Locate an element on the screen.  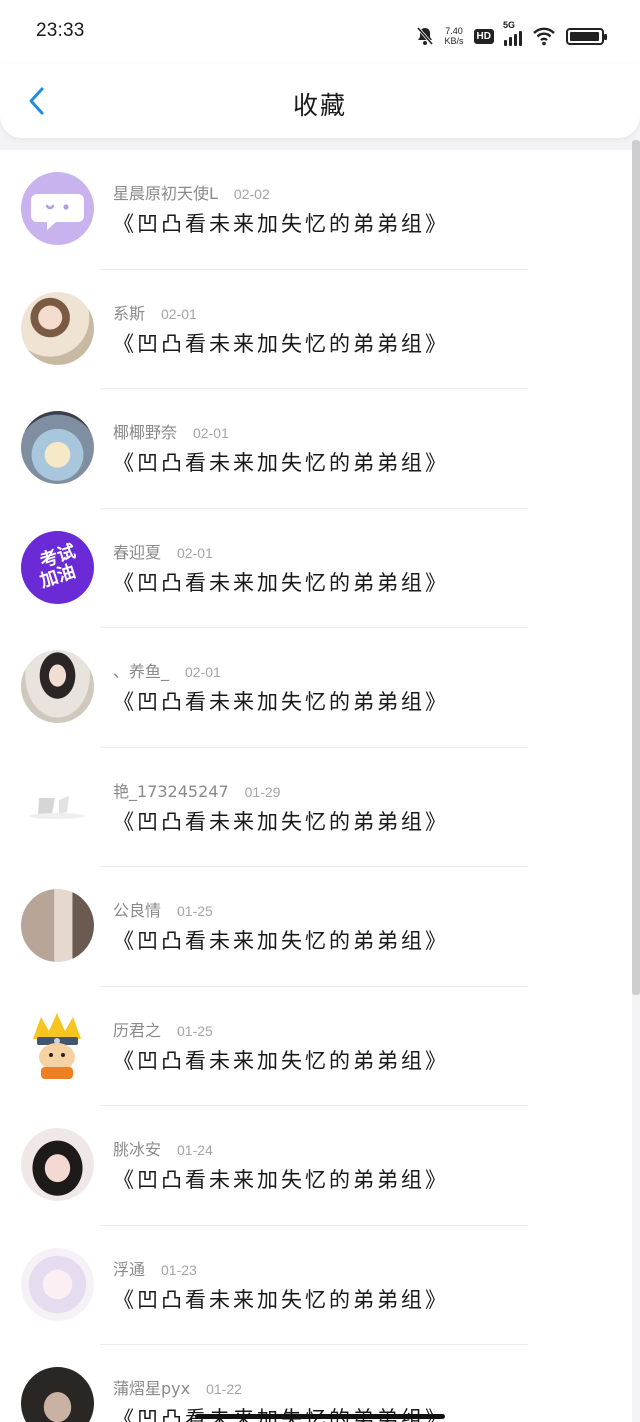
net-speed: 7.40 KB/s is located at coordinates (454, 36).